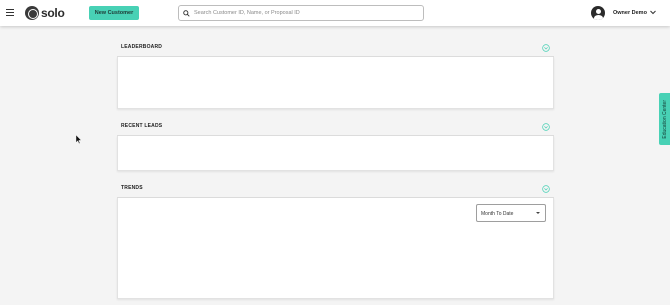 Image resolution: width=670 pixels, height=305 pixels. Describe the element at coordinates (335, 83) in the screenshot. I see `leaderboard-content` at that location.